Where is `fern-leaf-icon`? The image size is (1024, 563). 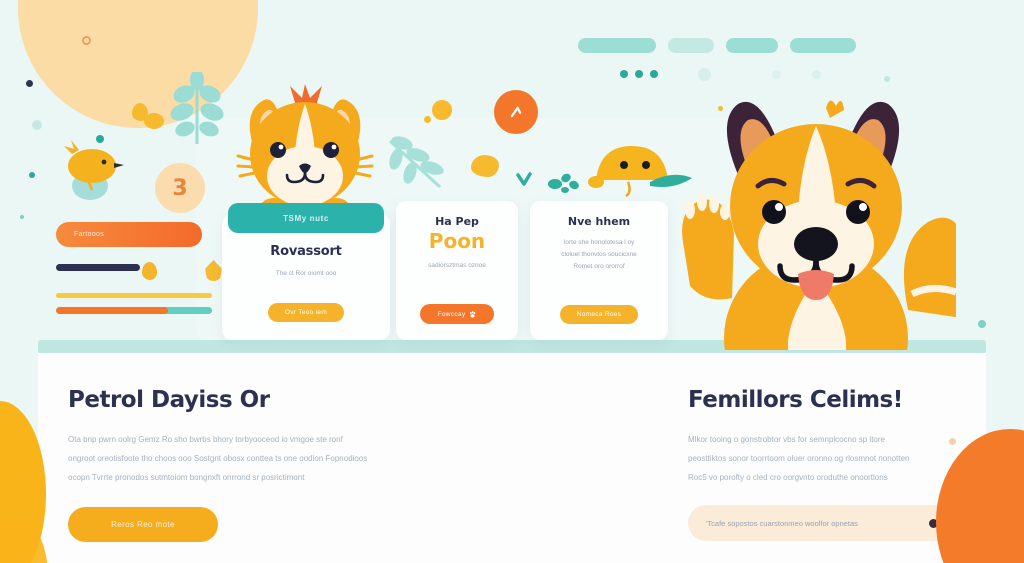 fern-leaf-icon is located at coordinates (197, 108).